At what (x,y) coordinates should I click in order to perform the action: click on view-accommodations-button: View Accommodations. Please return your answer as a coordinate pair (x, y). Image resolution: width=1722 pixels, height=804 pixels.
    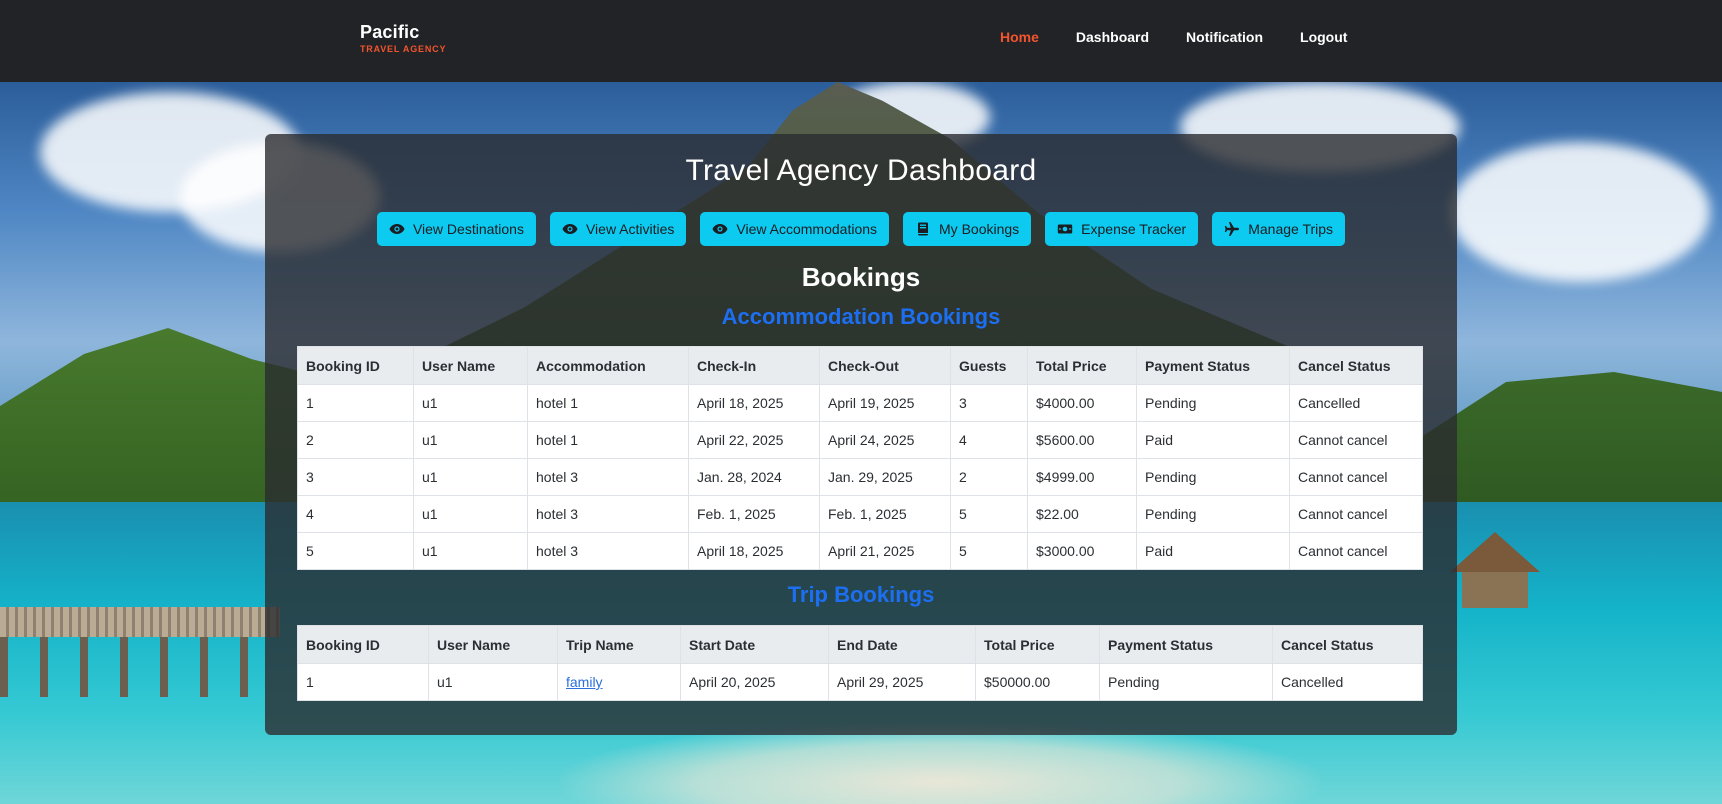
    Looking at the image, I should click on (795, 229).